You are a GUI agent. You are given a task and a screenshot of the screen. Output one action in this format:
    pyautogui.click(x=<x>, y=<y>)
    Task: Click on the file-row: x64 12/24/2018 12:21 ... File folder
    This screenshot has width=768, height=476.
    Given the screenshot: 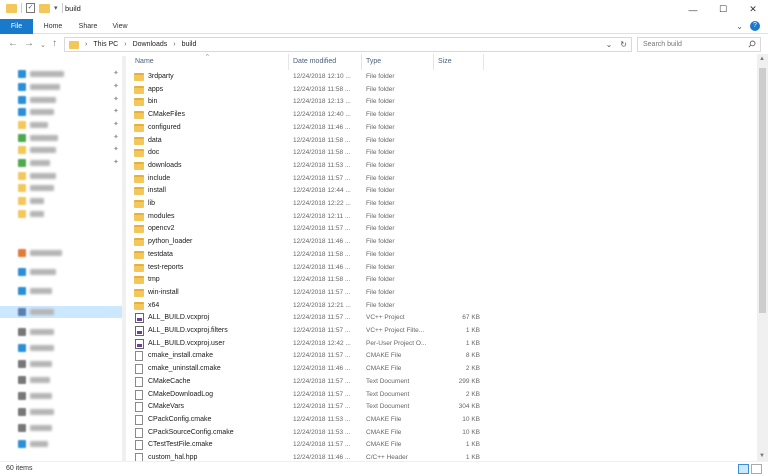 What is the action you would take?
    pyautogui.click(x=441, y=306)
    